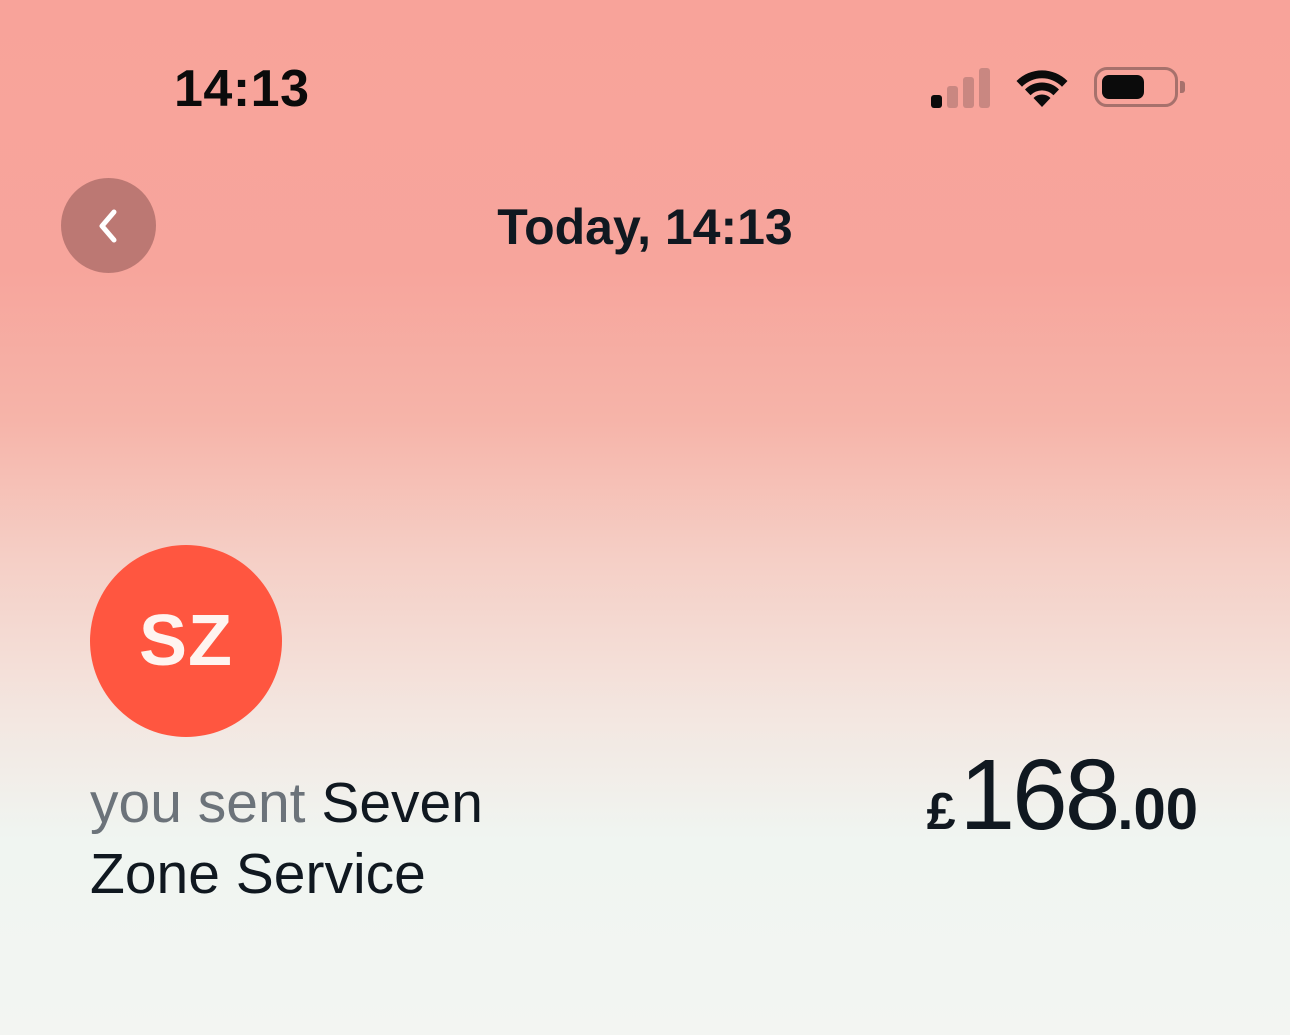  Describe the element at coordinates (960, 87) in the screenshot. I see `cellular-signal-icon` at that location.